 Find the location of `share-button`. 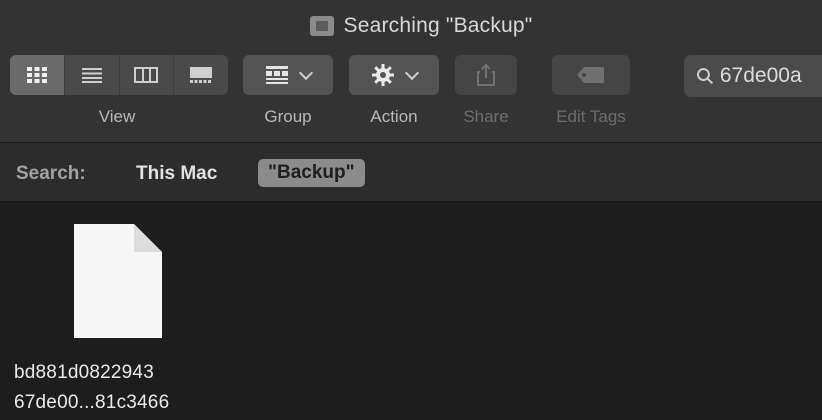

share-button is located at coordinates (486, 75).